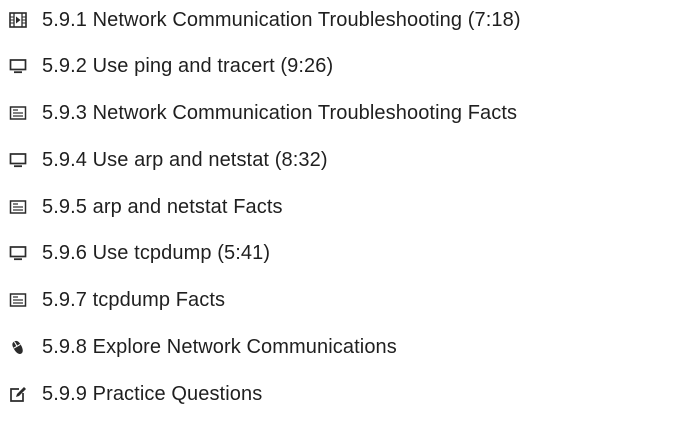  I want to click on lesson-item-demo: 5.9.2 Use ping and tracert (9:26), so click(170, 66).